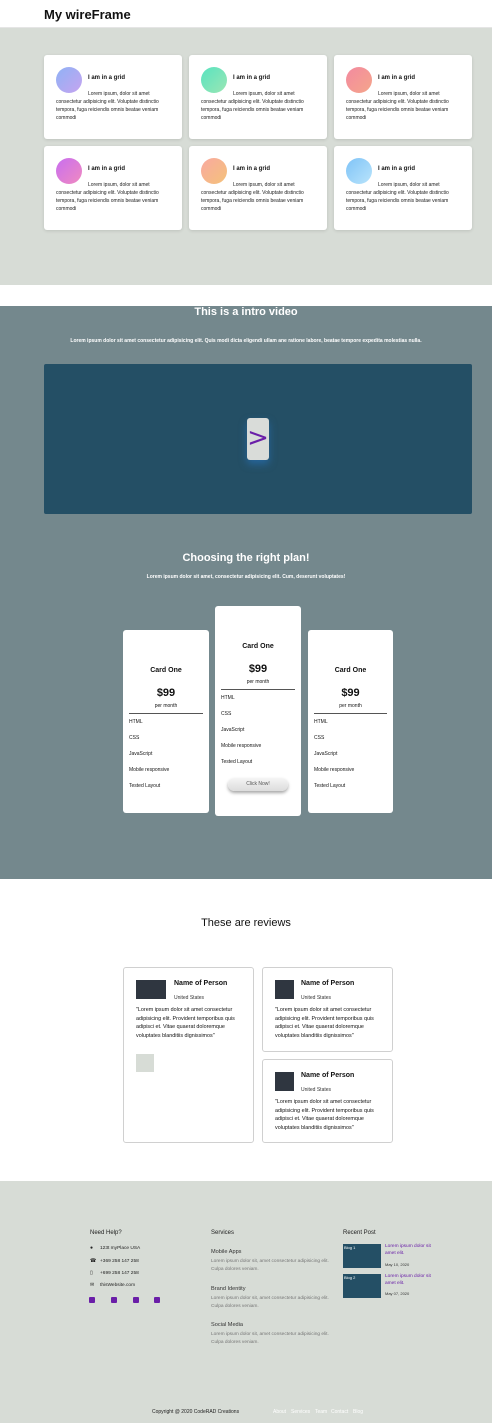  I want to click on instagram-icon, so click(136, 1300).